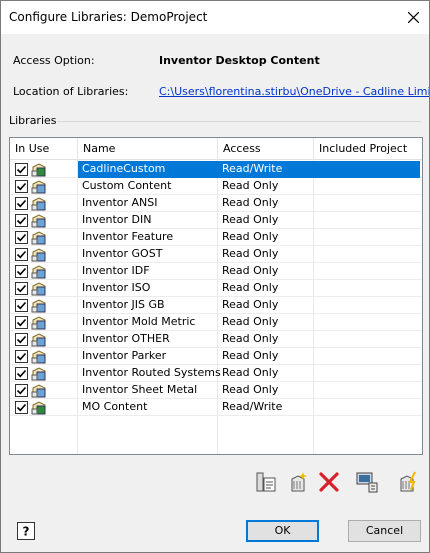 This screenshot has height=553, width=430. I want to click on library-properties-button, so click(266, 482).